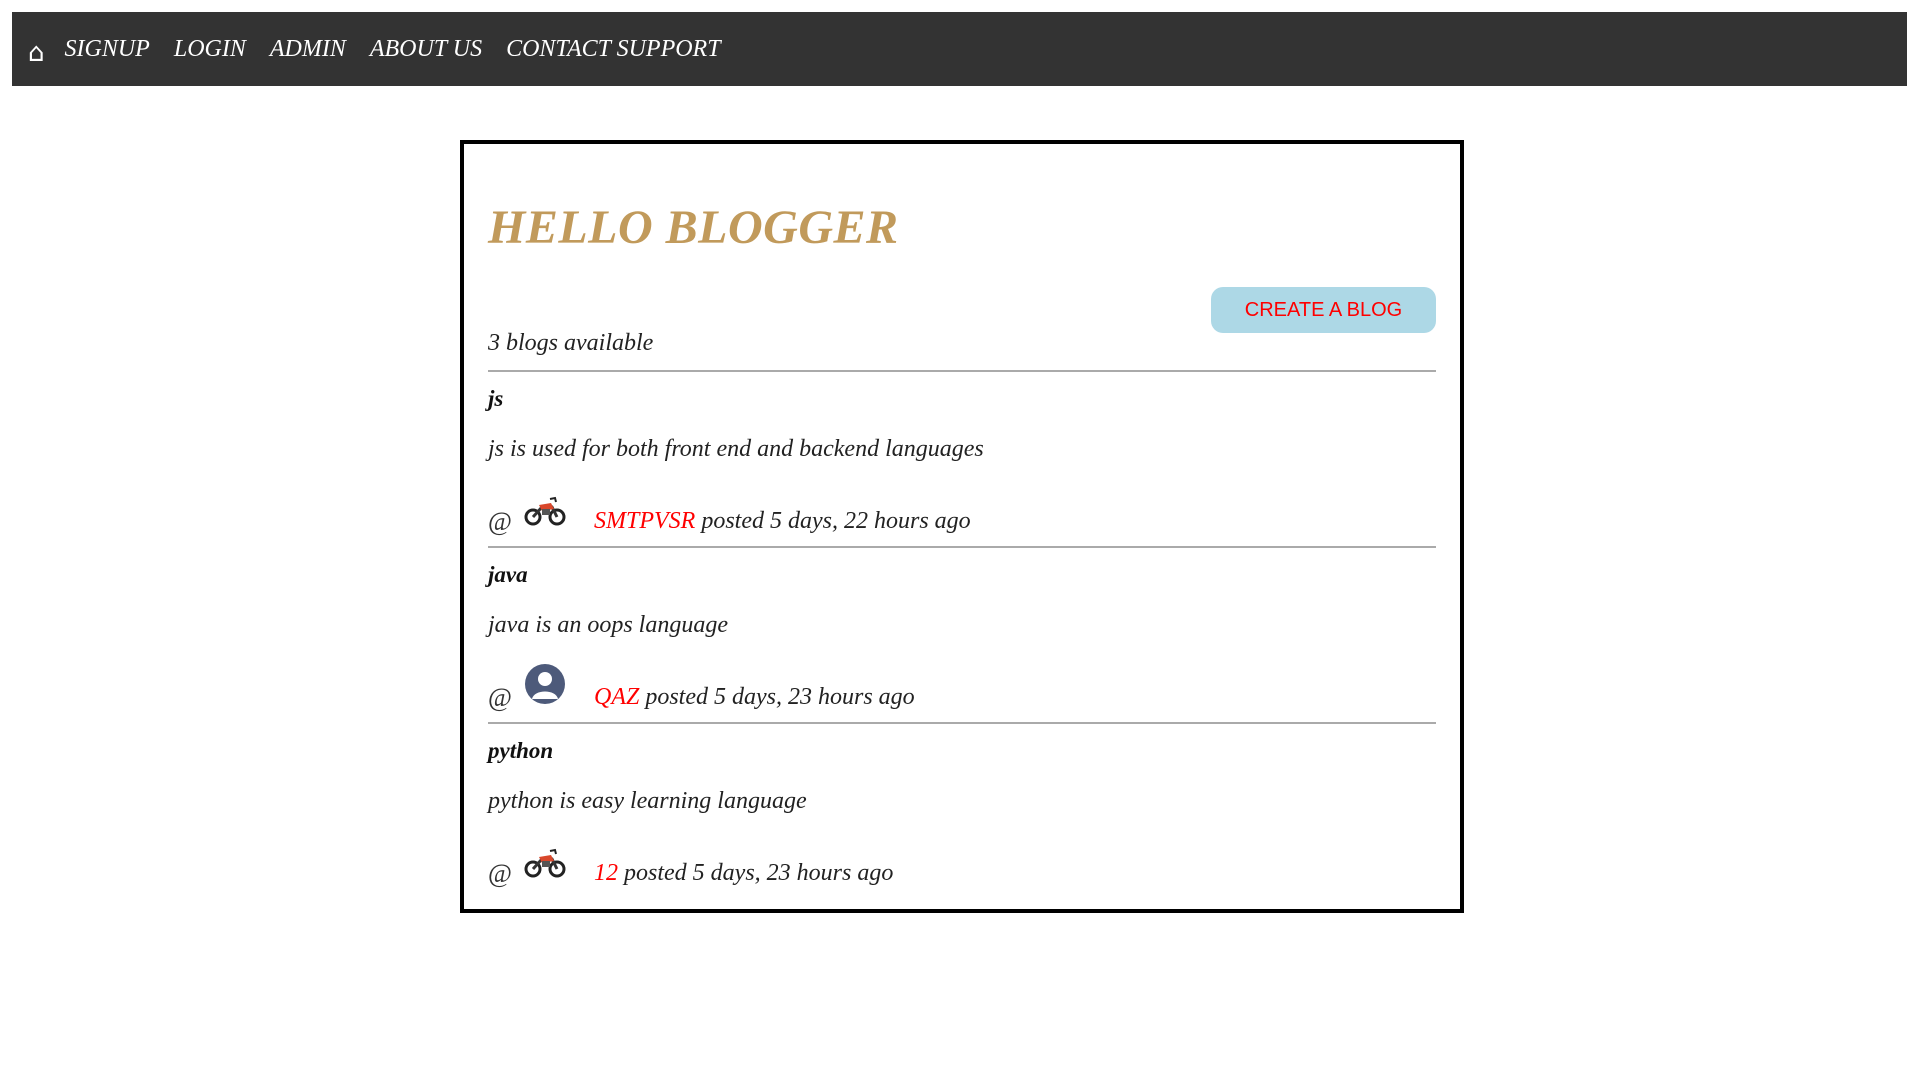  I want to click on post-meta-text: 12 posted 5 days, 23 hours ago, so click(743, 873).